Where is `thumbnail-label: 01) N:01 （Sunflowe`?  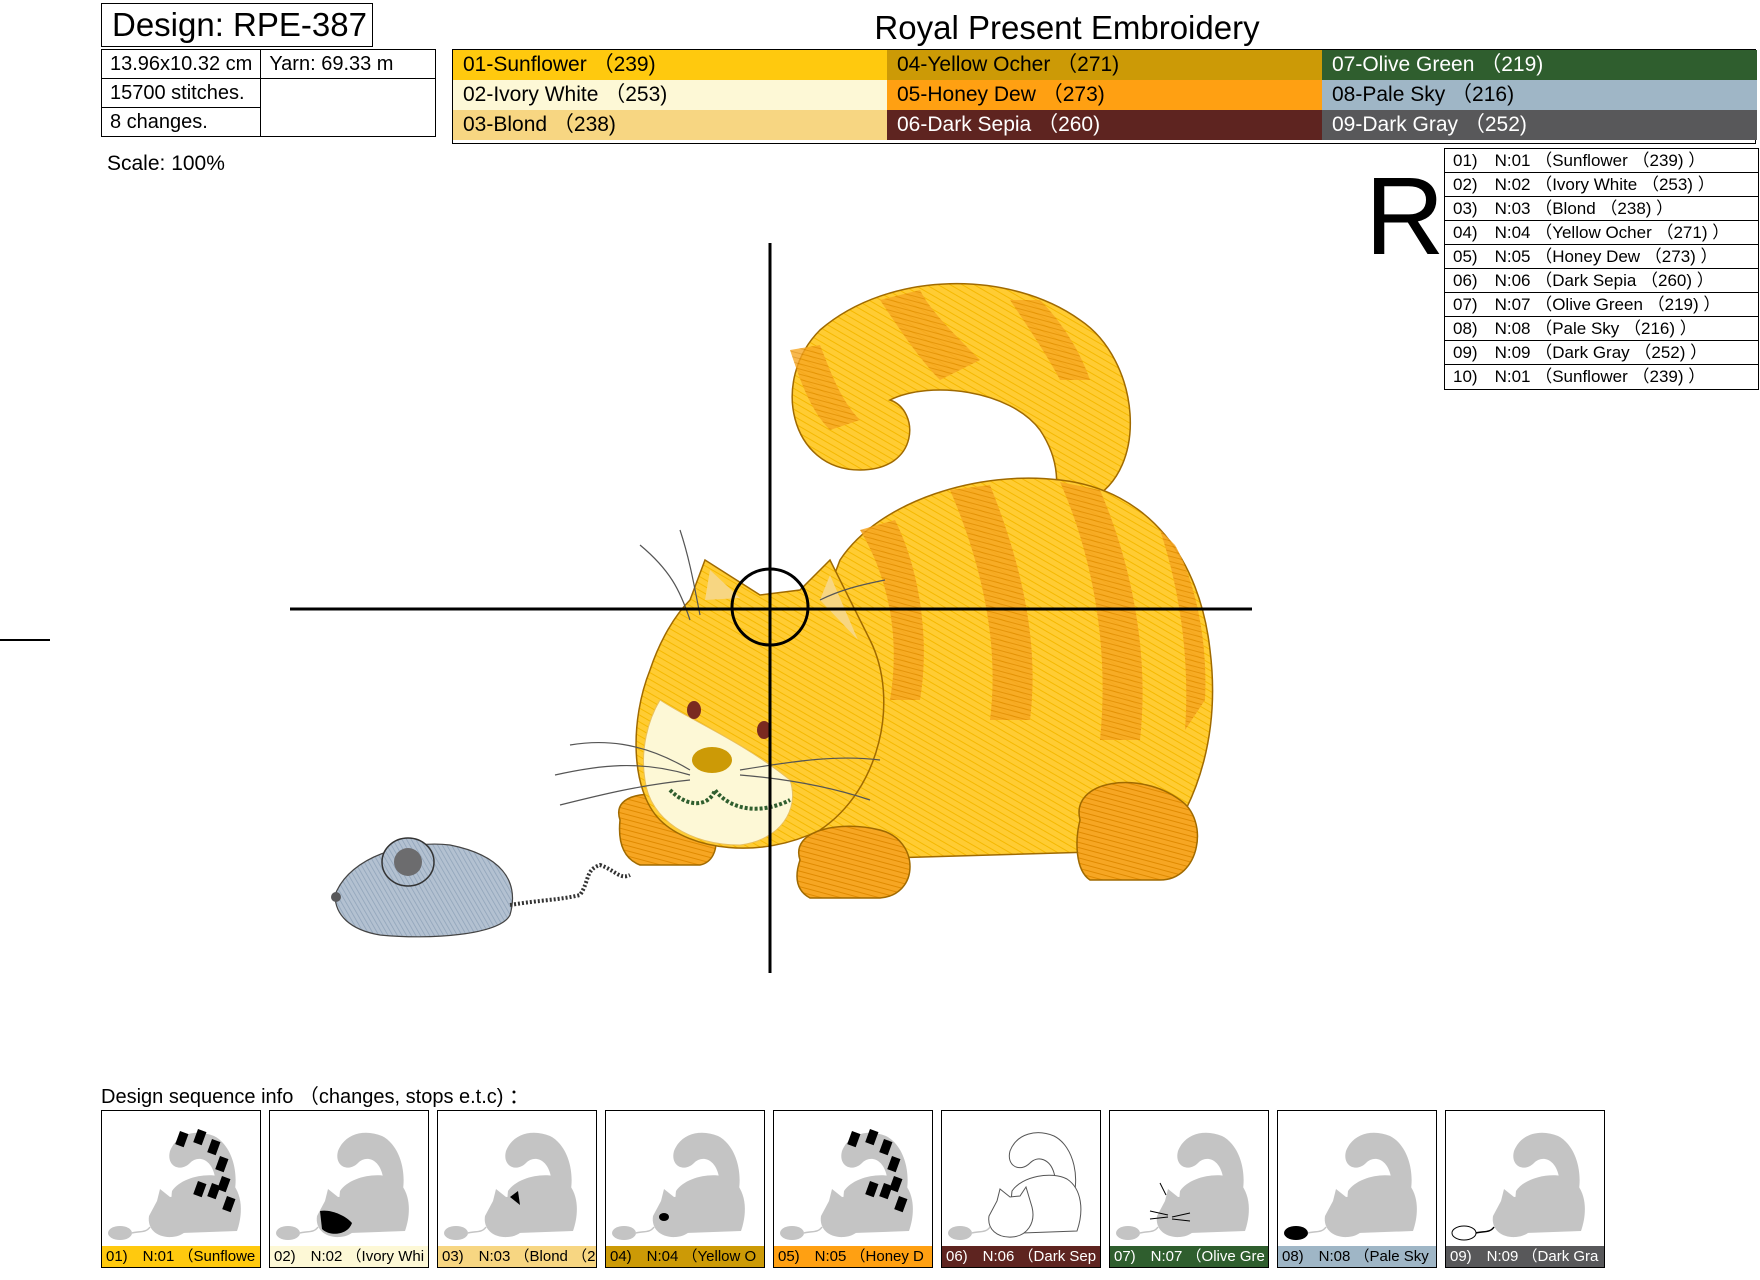
thumbnail-label: 01) N:01 （Sunflowe is located at coordinates (181, 1256).